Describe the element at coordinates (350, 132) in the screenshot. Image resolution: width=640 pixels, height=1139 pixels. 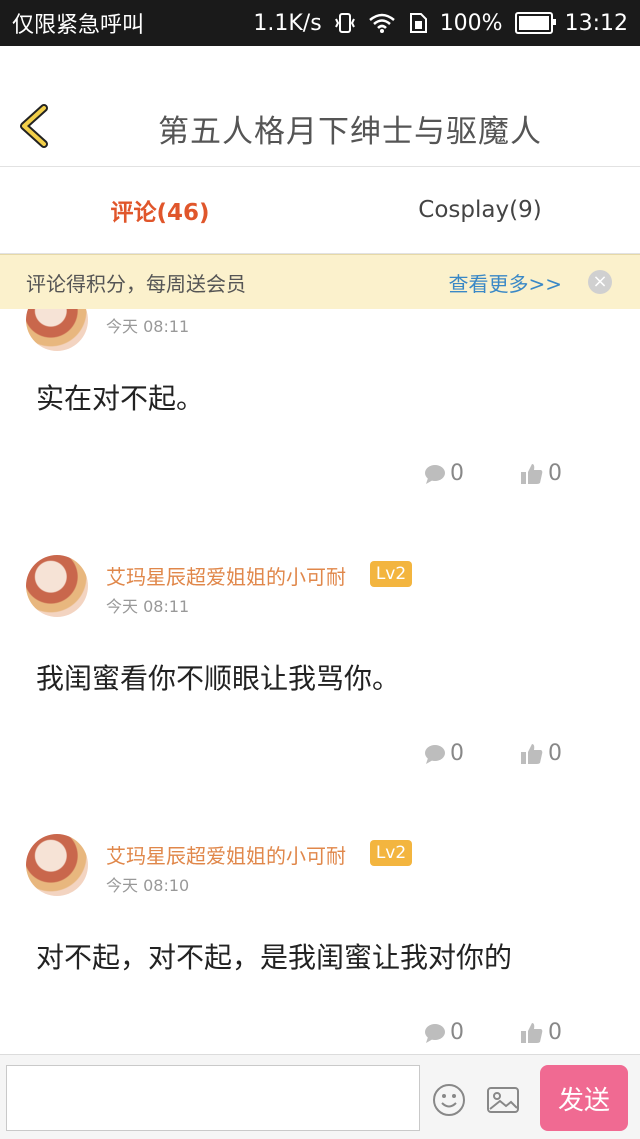
I see `page-title: 第五人格月下绅士与驱魔人` at that location.